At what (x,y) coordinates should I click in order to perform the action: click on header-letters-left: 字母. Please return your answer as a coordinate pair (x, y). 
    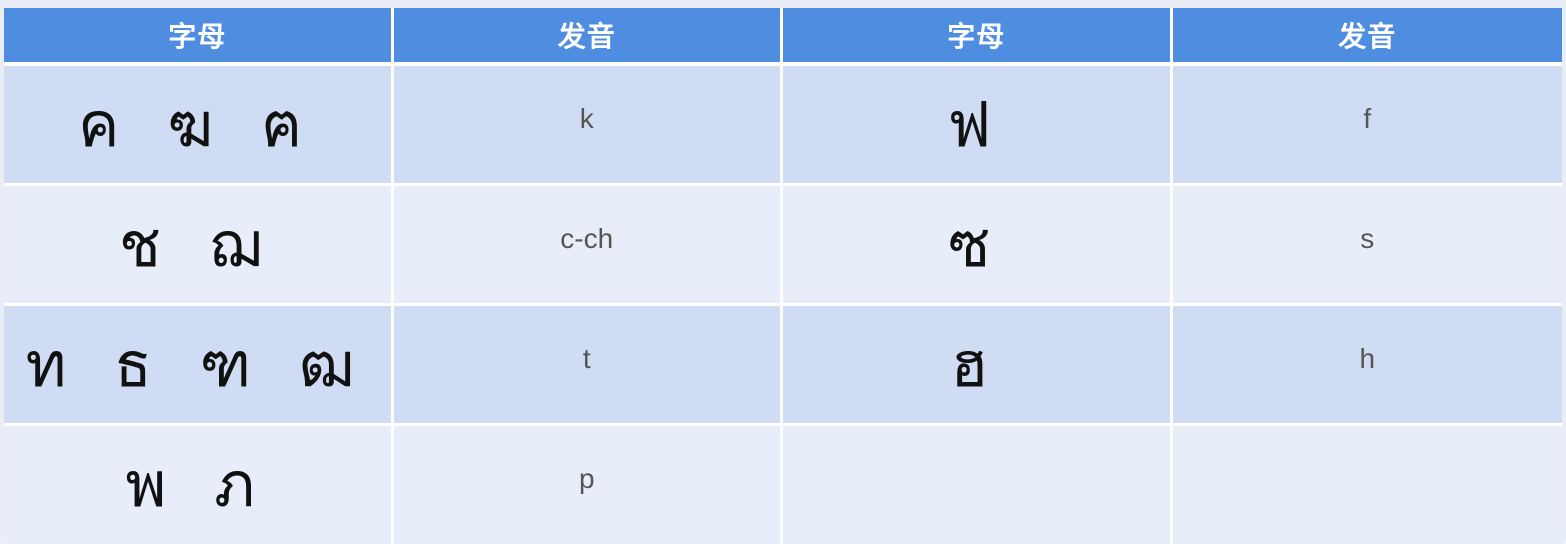
    Looking at the image, I should click on (199, 37).